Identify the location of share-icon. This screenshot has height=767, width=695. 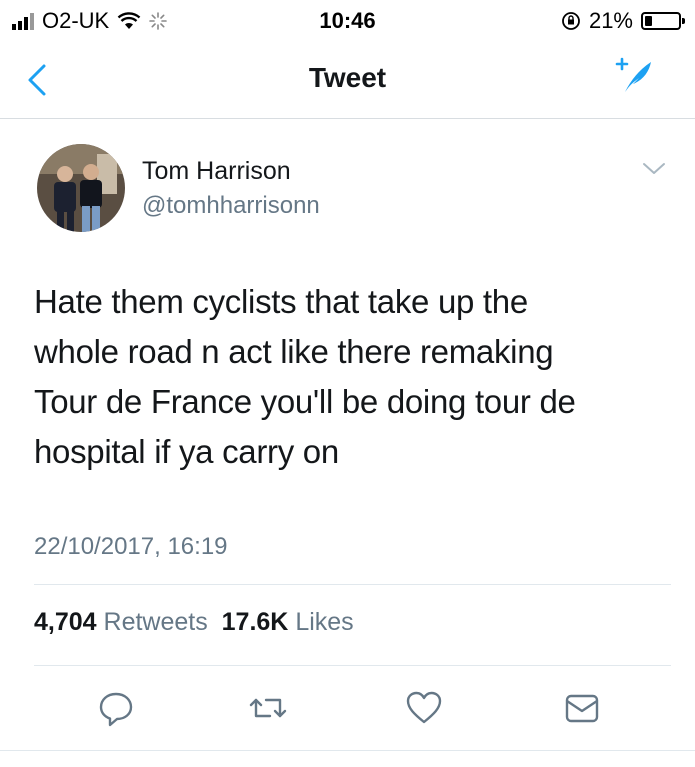
(582, 708).